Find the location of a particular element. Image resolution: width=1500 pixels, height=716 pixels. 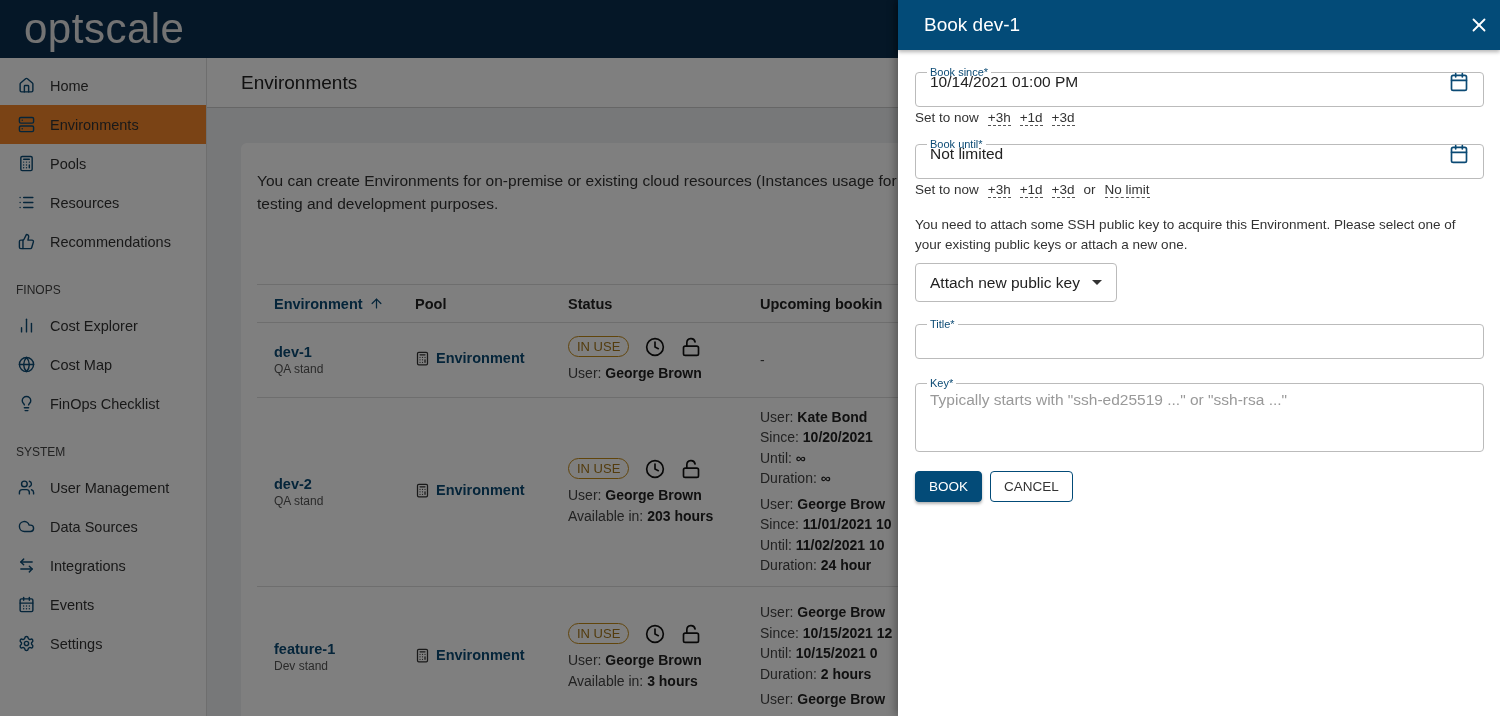

booking-detail: User: Kate Bond is located at coordinates (814, 417).